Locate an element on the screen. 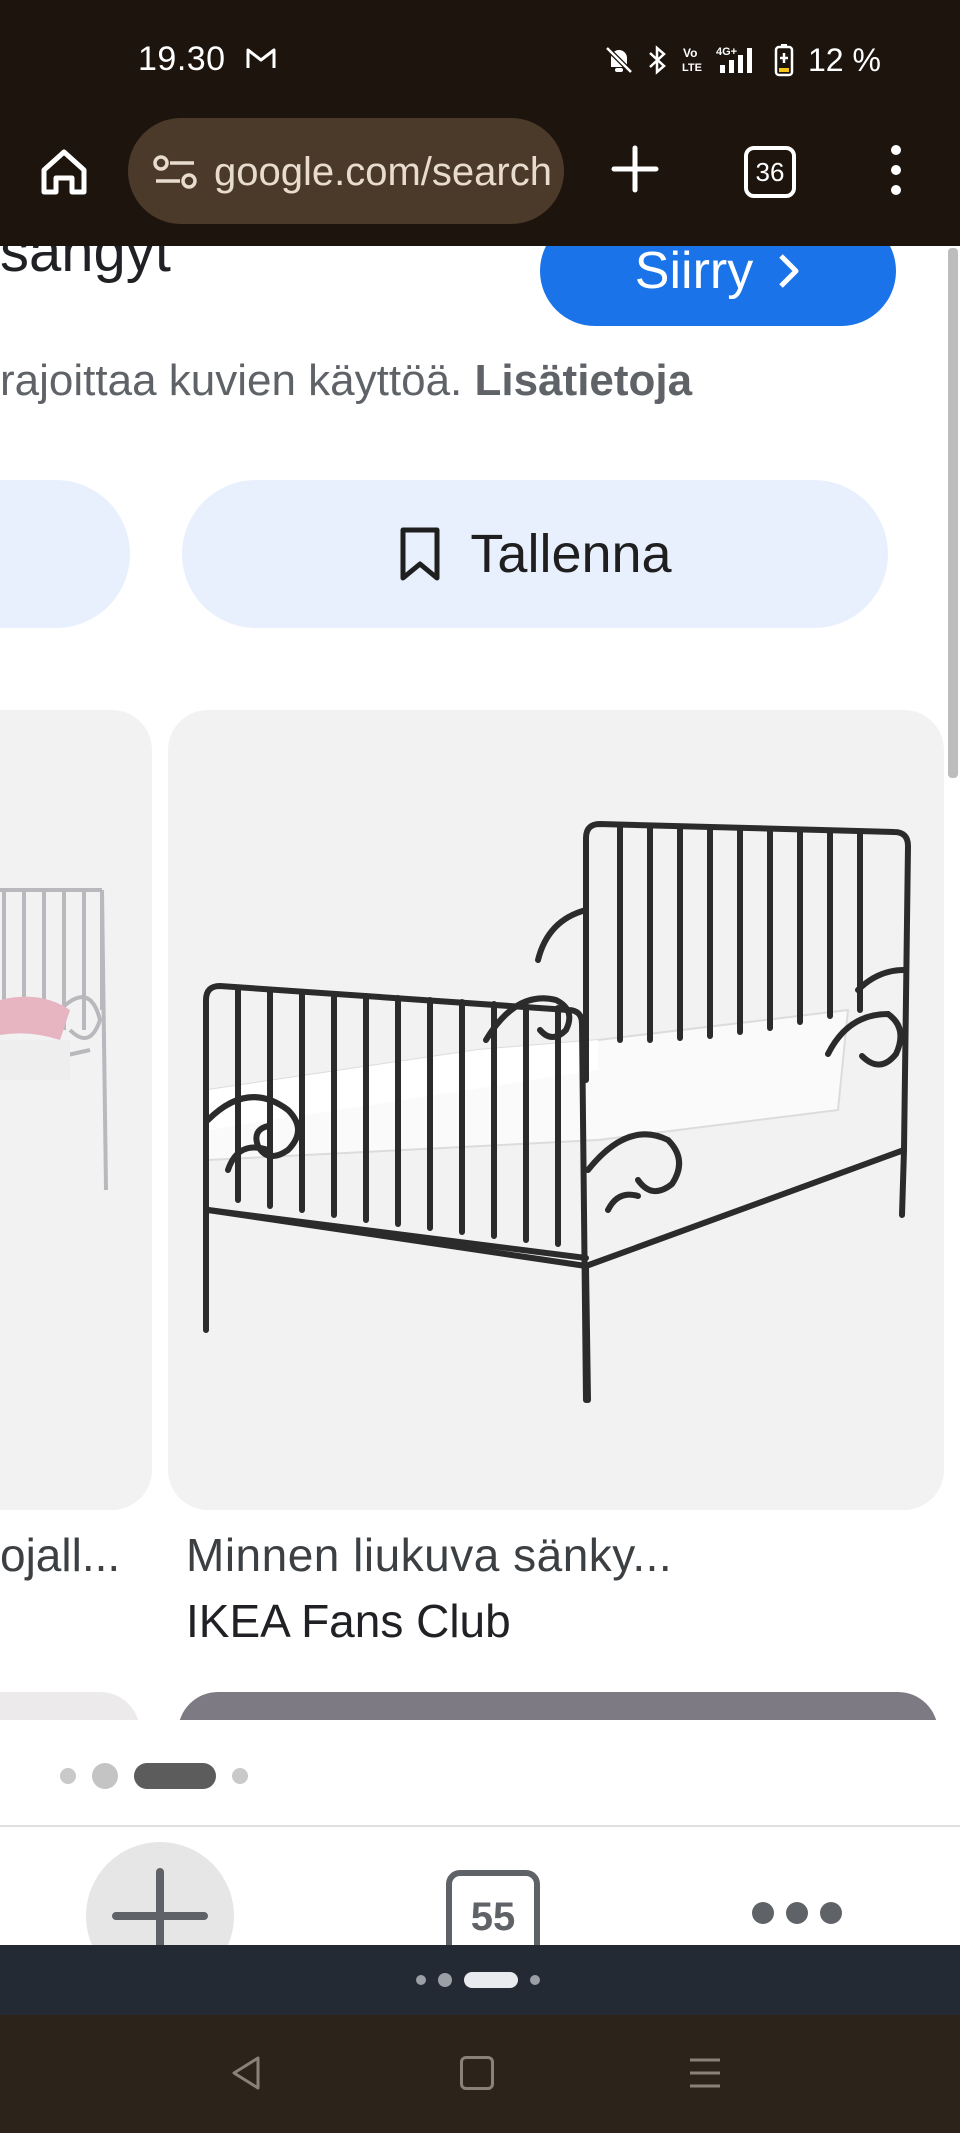 The image size is (960, 2133). new-tab-icon is located at coordinates (635, 169).